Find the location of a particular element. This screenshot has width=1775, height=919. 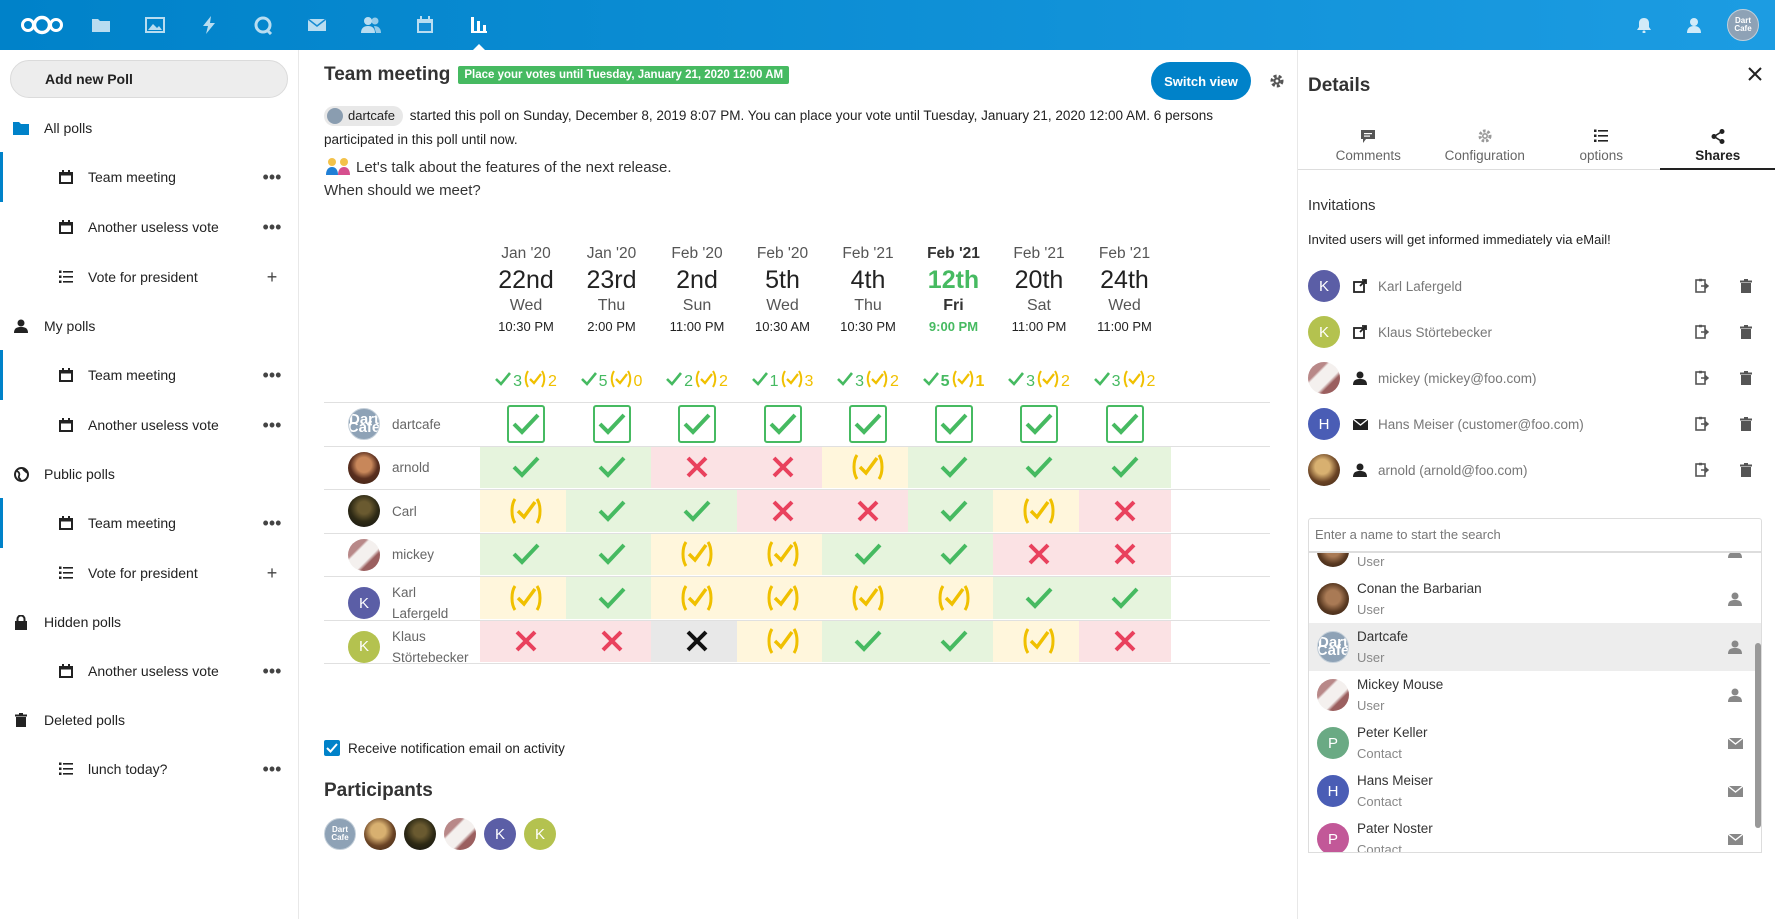

nav-item-label: Another useless vote is located at coordinates (153, 227).